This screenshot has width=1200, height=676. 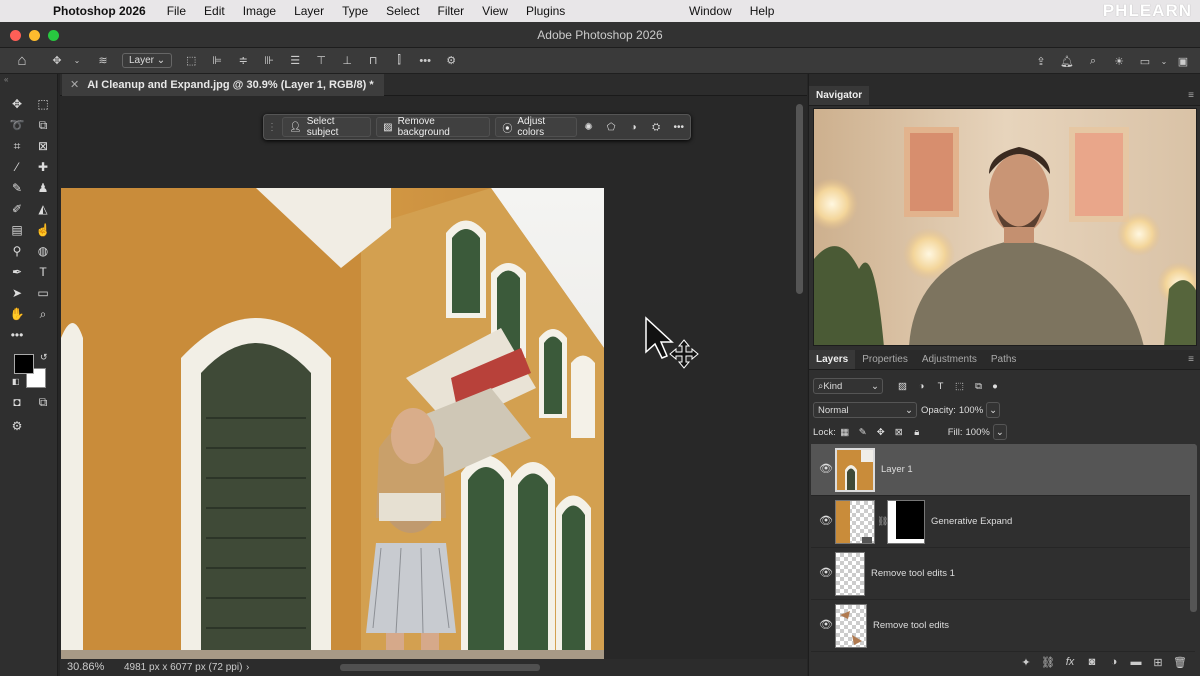 What do you see at coordinates (16, 381) in the screenshot?
I see `default-colors-icon: ◧` at bounding box center [16, 381].